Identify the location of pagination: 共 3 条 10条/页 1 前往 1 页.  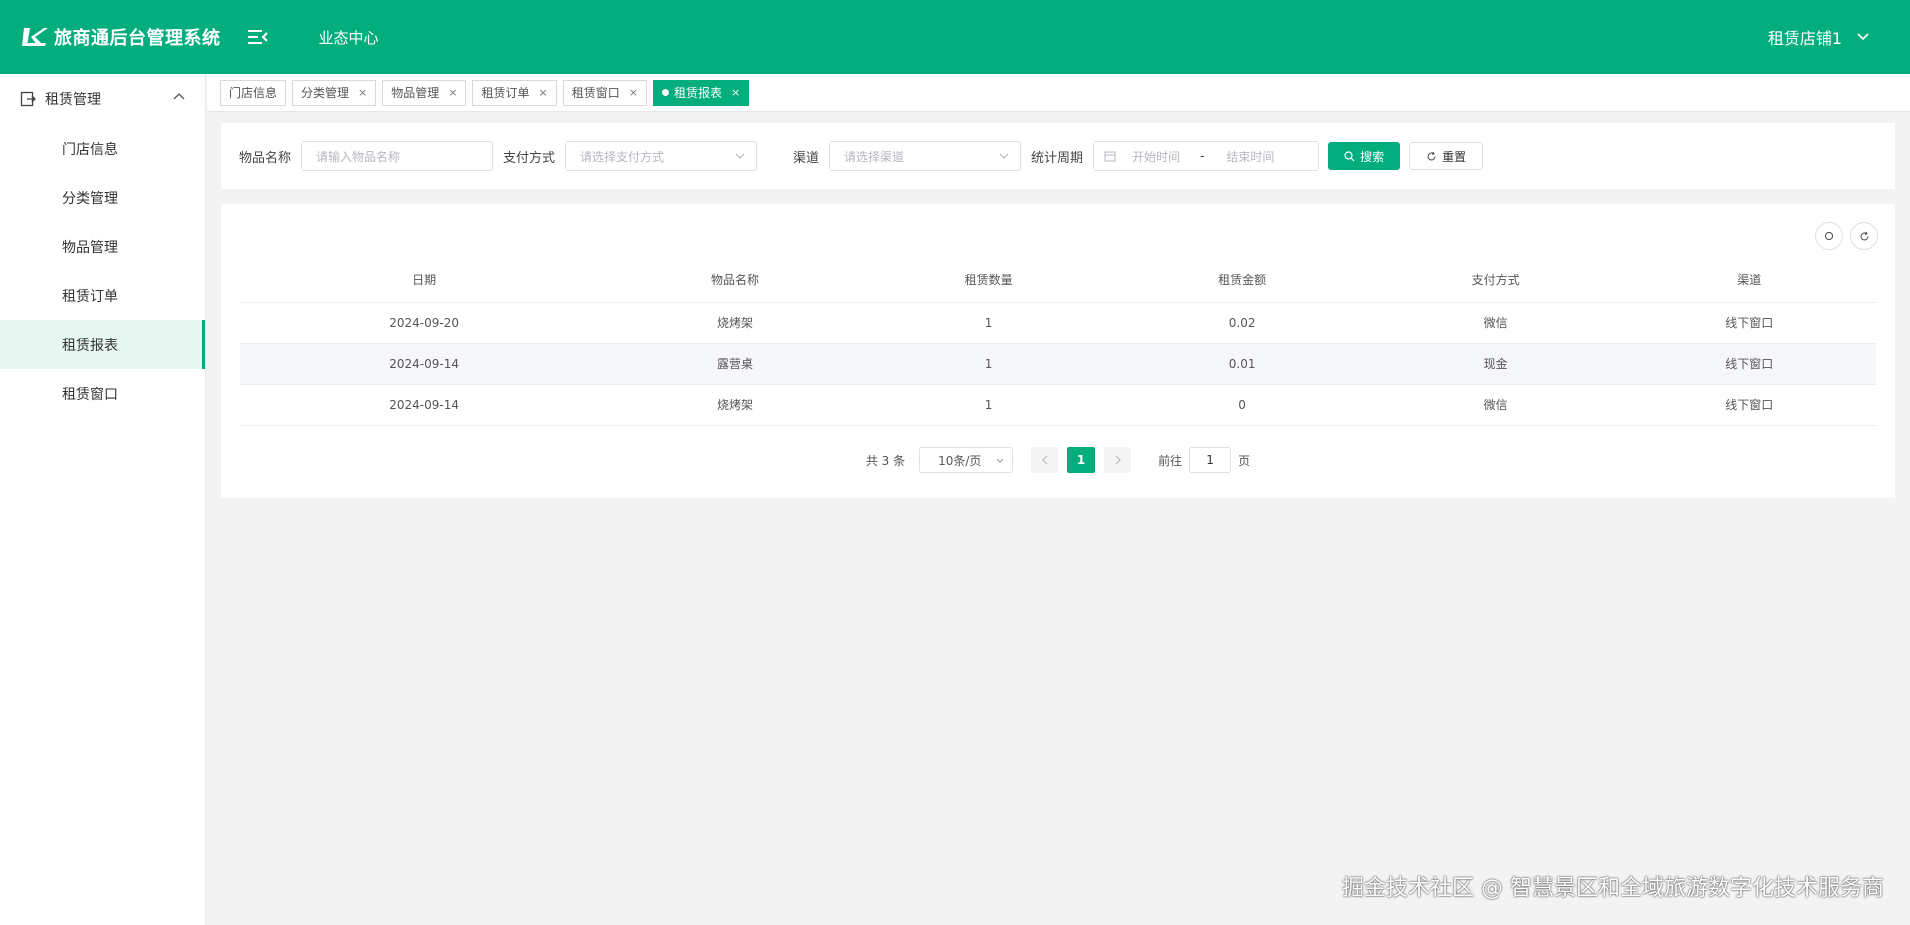
(1058, 460).